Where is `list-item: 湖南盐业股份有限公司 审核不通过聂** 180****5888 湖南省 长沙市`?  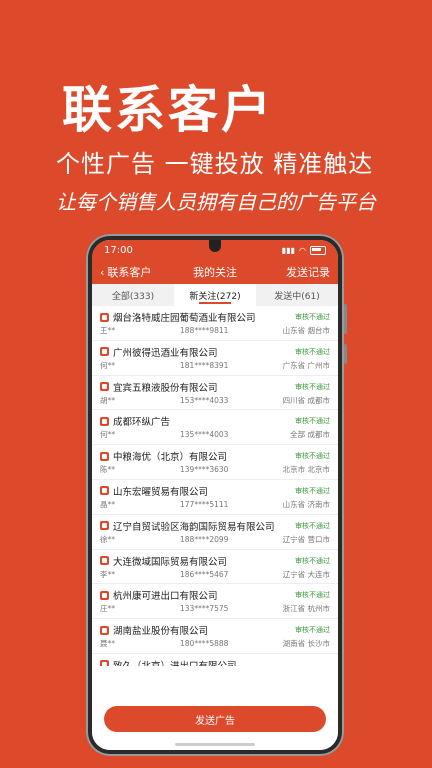
list-item: 湖南盐业股份有限公司 审核不通过聂** 180****5888 湖南省 长沙市 is located at coordinates (215, 636).